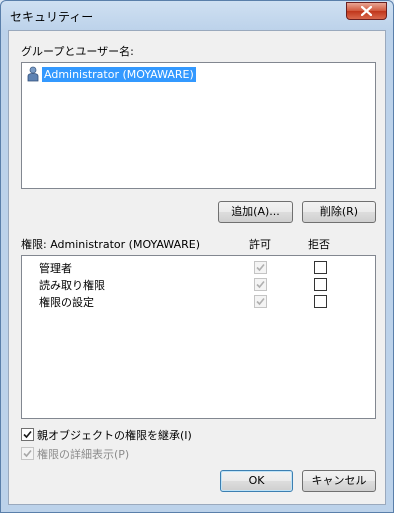  What do you see at coordinates (55, 268) in the screenshot?
I see `permission-name: 管理者` at bounding box center [55, 268].